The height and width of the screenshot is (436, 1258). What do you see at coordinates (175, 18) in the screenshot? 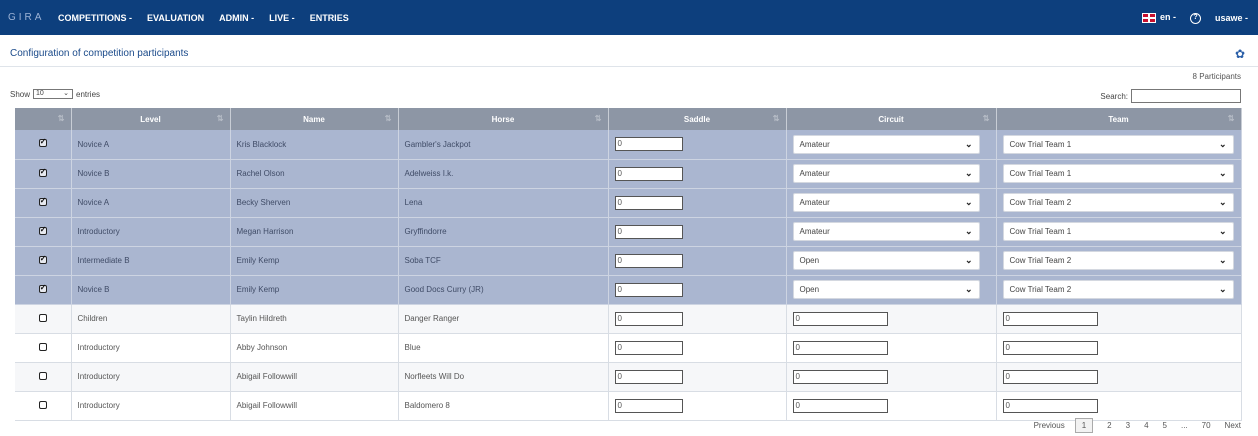
I see `nav-evaluation: EVALUATION` at bounding box center [175, 18].